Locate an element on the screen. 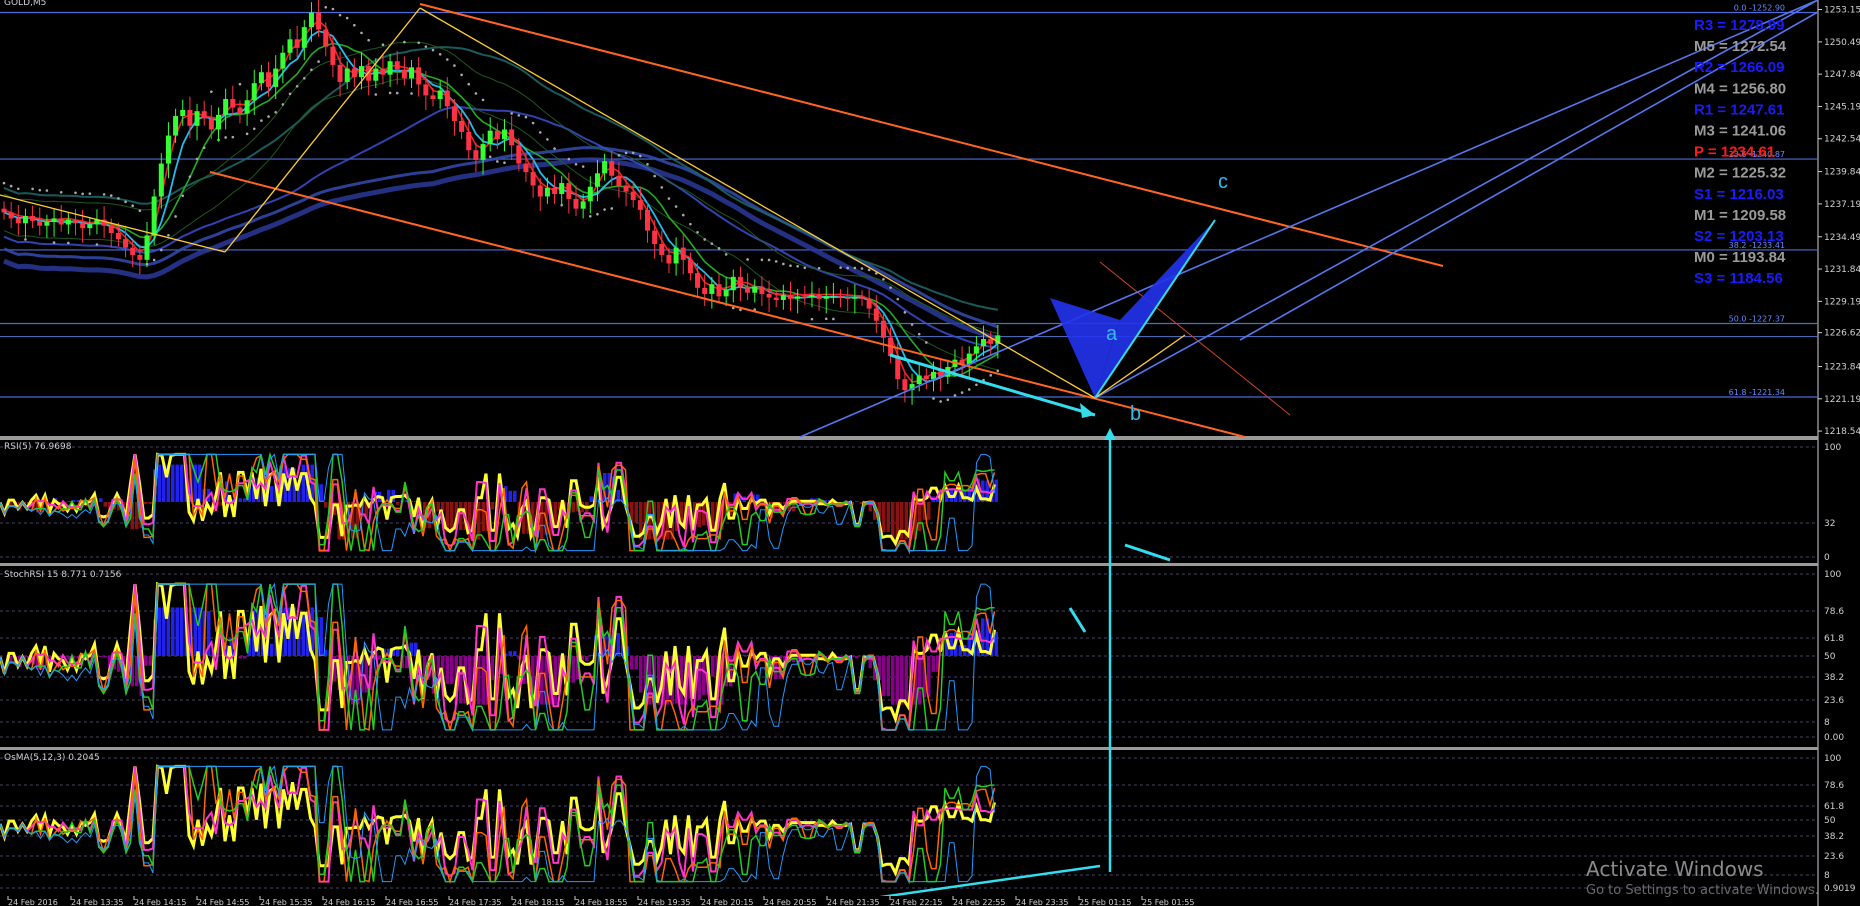 Image resolution: width=1860 pixels, height=906 pixels. indicator-axis-label: 0.00 is located at coordinates (1834, 738).